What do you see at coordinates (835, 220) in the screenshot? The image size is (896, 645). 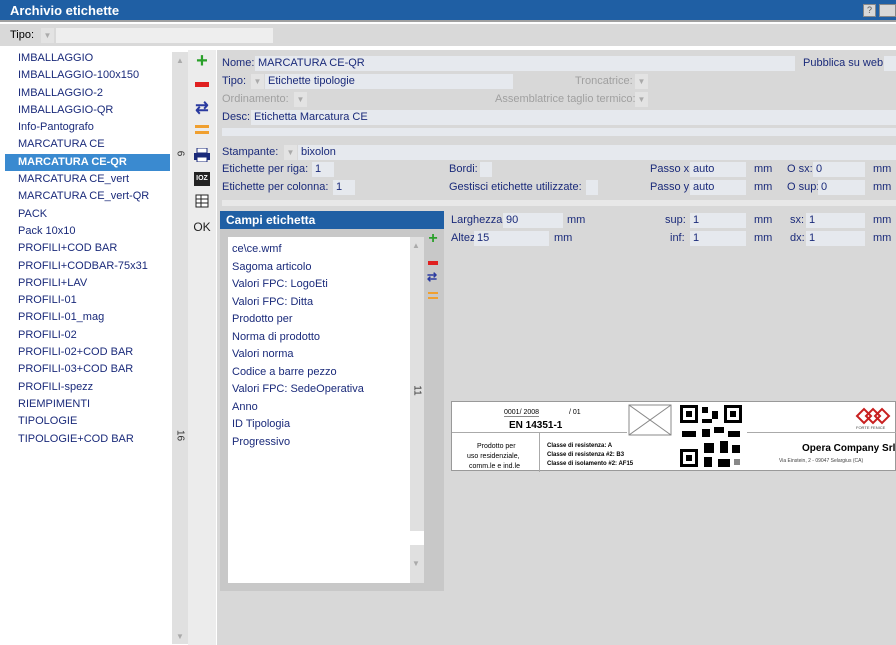 I see `sx-field: 1` at bounding box center [835, 220].